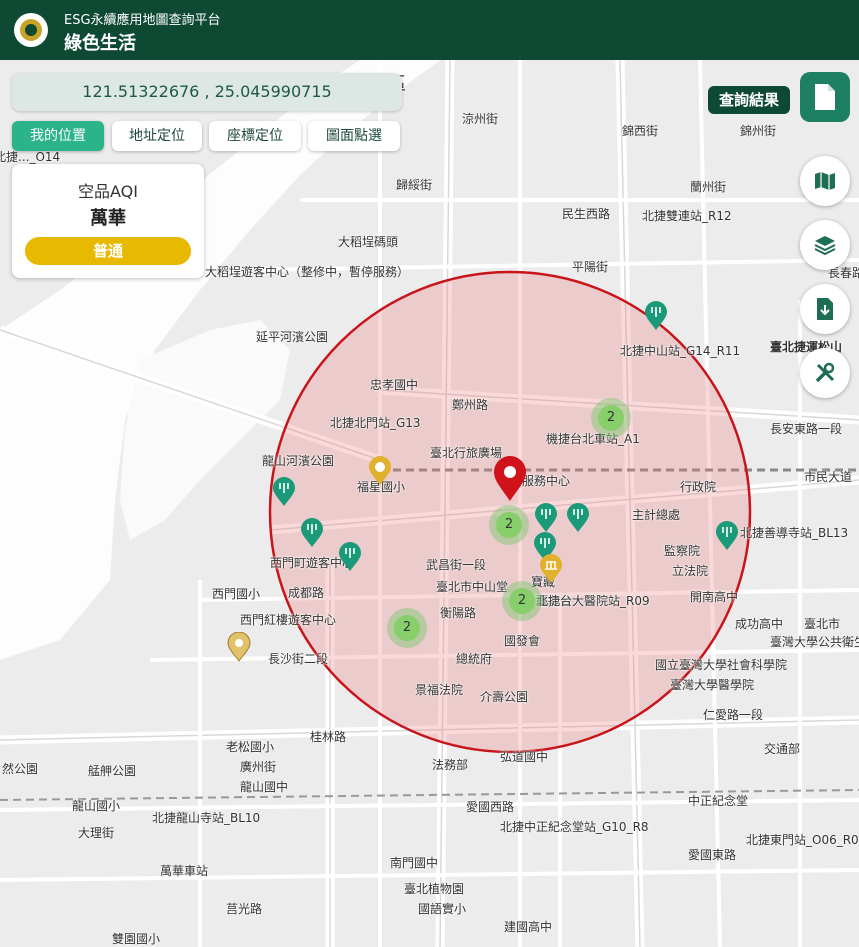 The image size is (859, 947). I want to click on map-label: 交通部, so click(782, 749).